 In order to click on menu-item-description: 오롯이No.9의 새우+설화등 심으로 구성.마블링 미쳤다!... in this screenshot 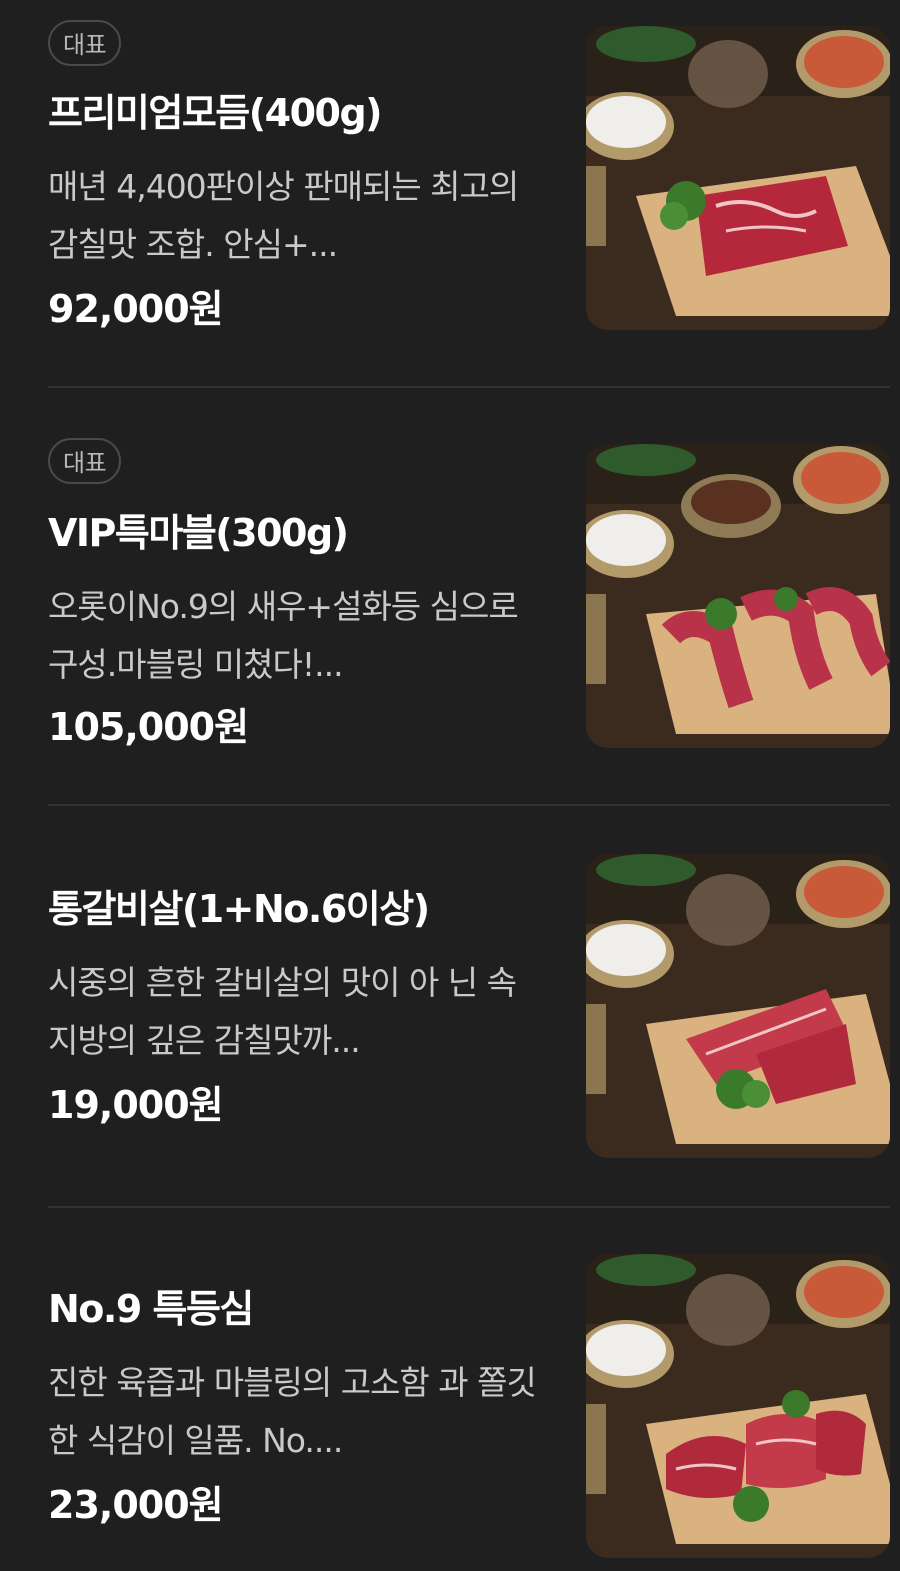, I will do `click(283, 635)`.